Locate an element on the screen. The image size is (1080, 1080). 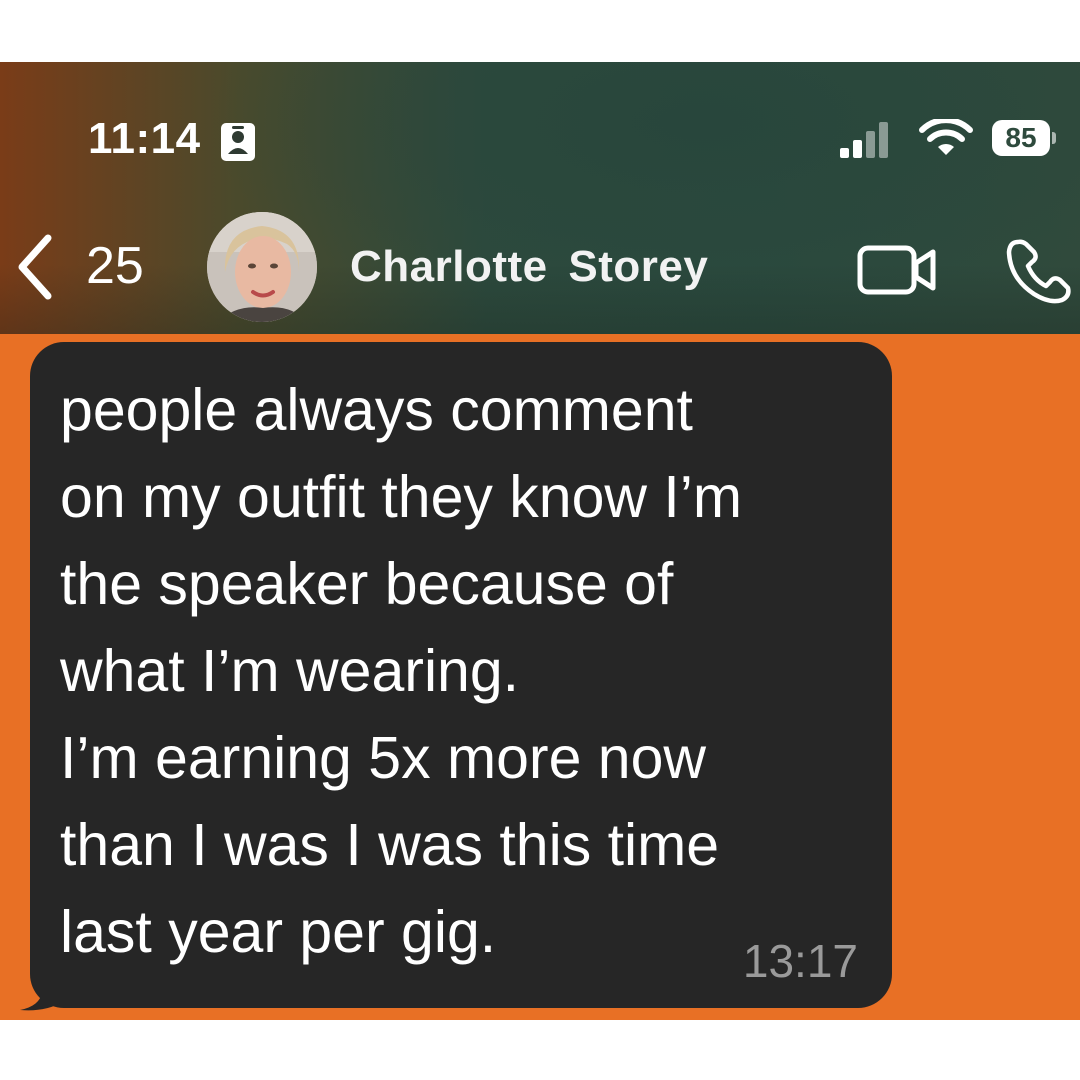
message-line: I’m earning 5x more now is located at coordinates (383, 758).